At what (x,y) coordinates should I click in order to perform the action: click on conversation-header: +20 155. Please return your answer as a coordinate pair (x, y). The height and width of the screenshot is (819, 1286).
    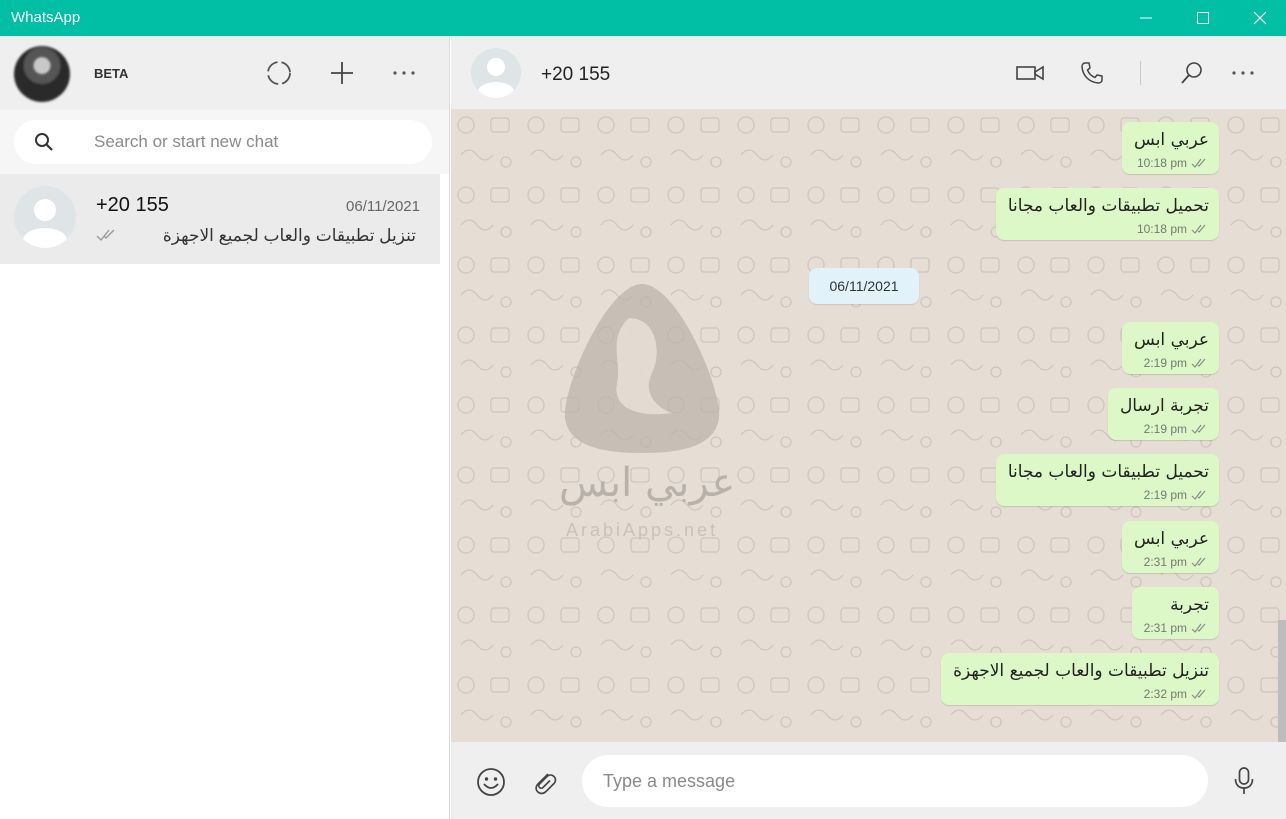
    Looking at the image, I should click on (868, 73).